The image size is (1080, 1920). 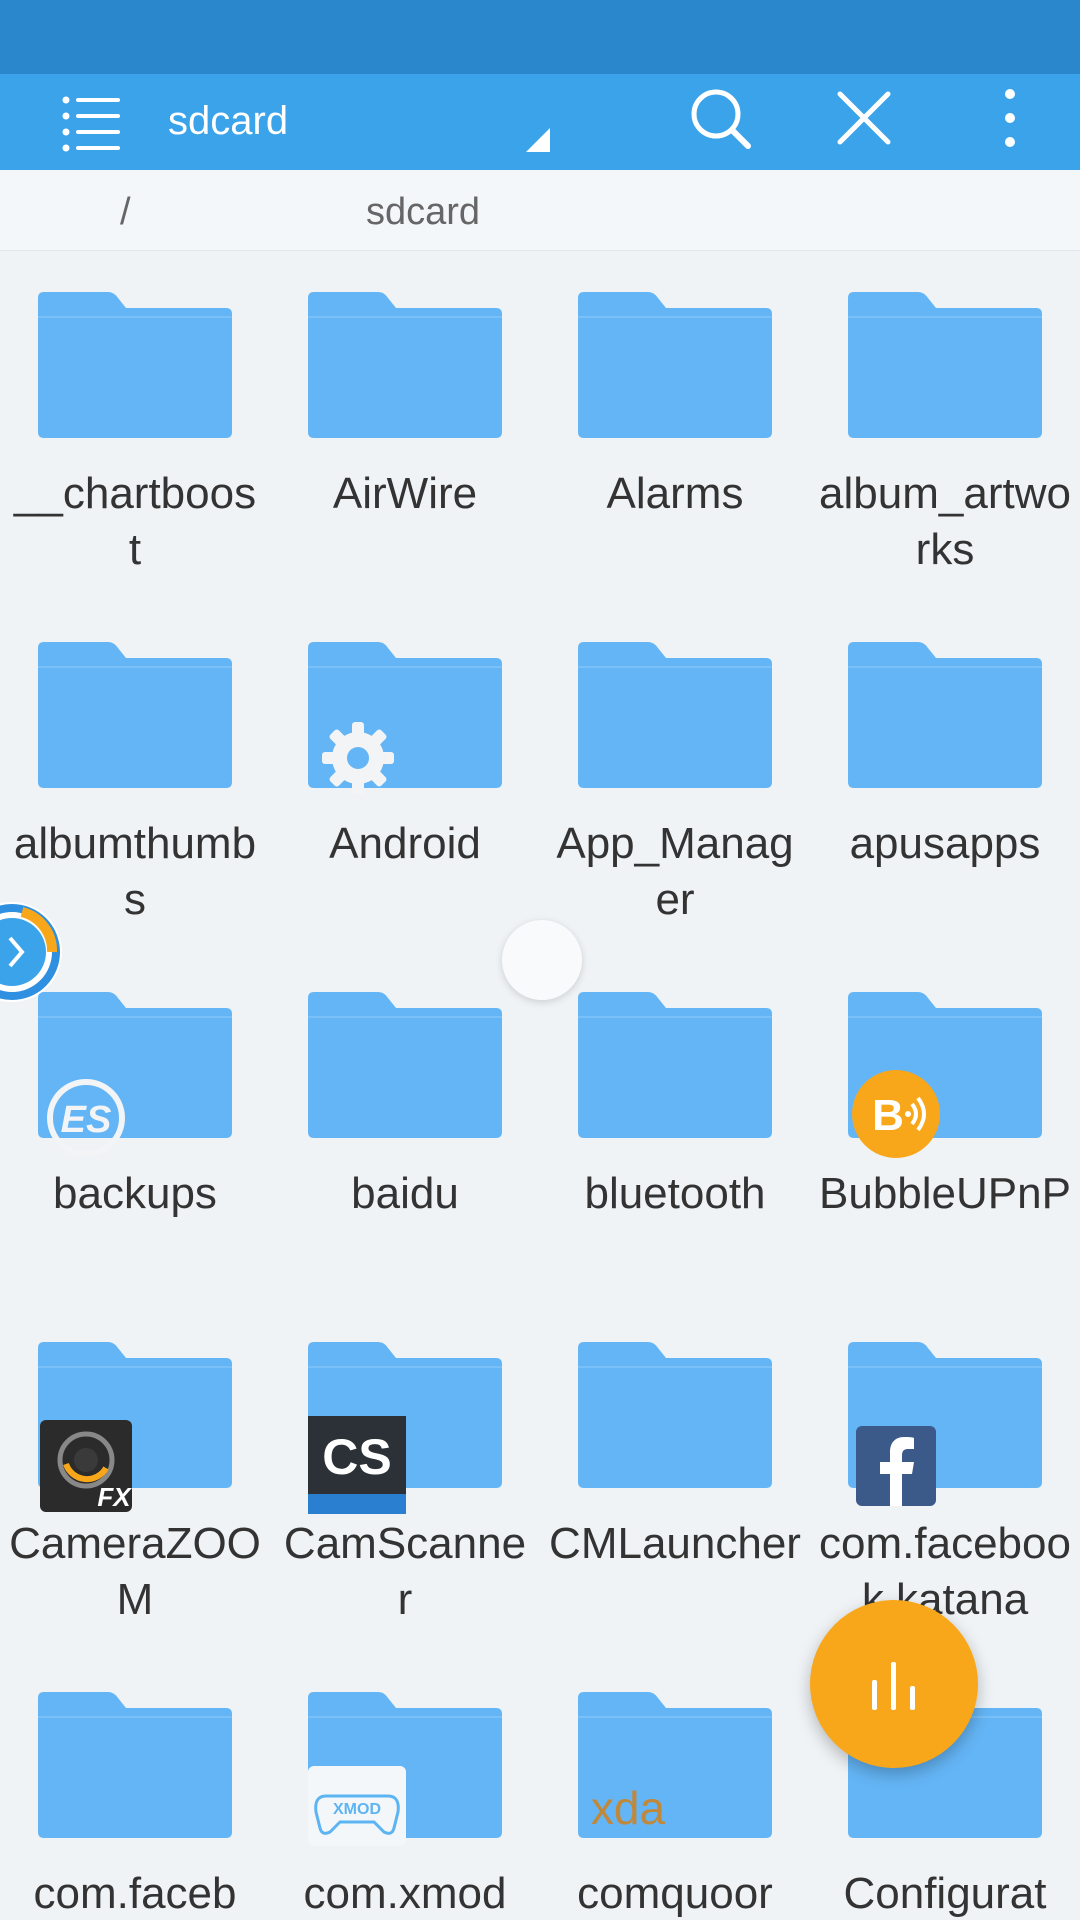 What do you see at coordinates (945, 1193) in the screenshot?
I see `folder-label: BubbleUPnP` at bounding box center [945, 1193].